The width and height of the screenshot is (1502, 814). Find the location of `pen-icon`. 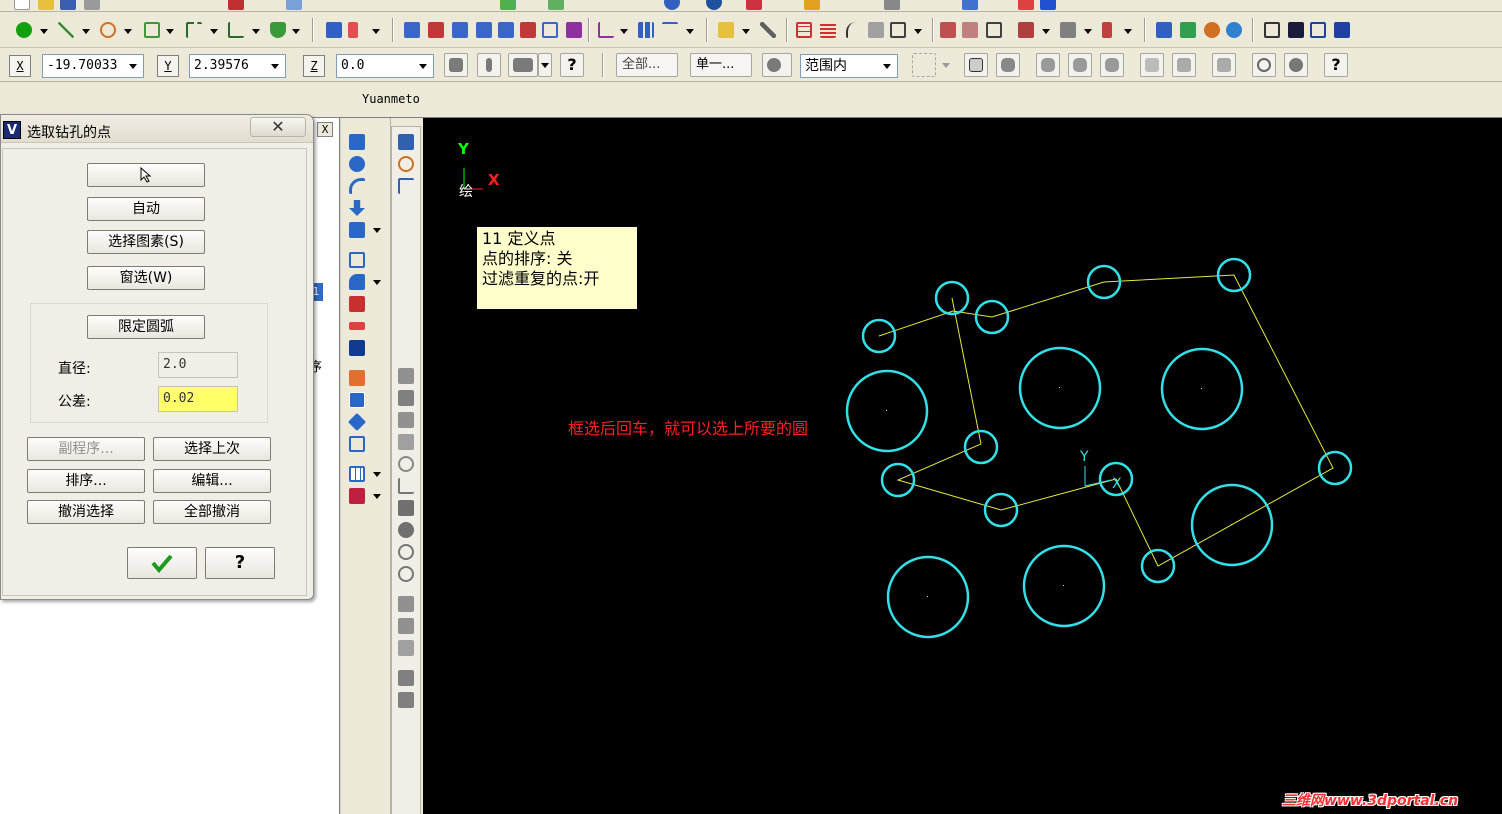

pen-icon is located at coordinates (812, 5).